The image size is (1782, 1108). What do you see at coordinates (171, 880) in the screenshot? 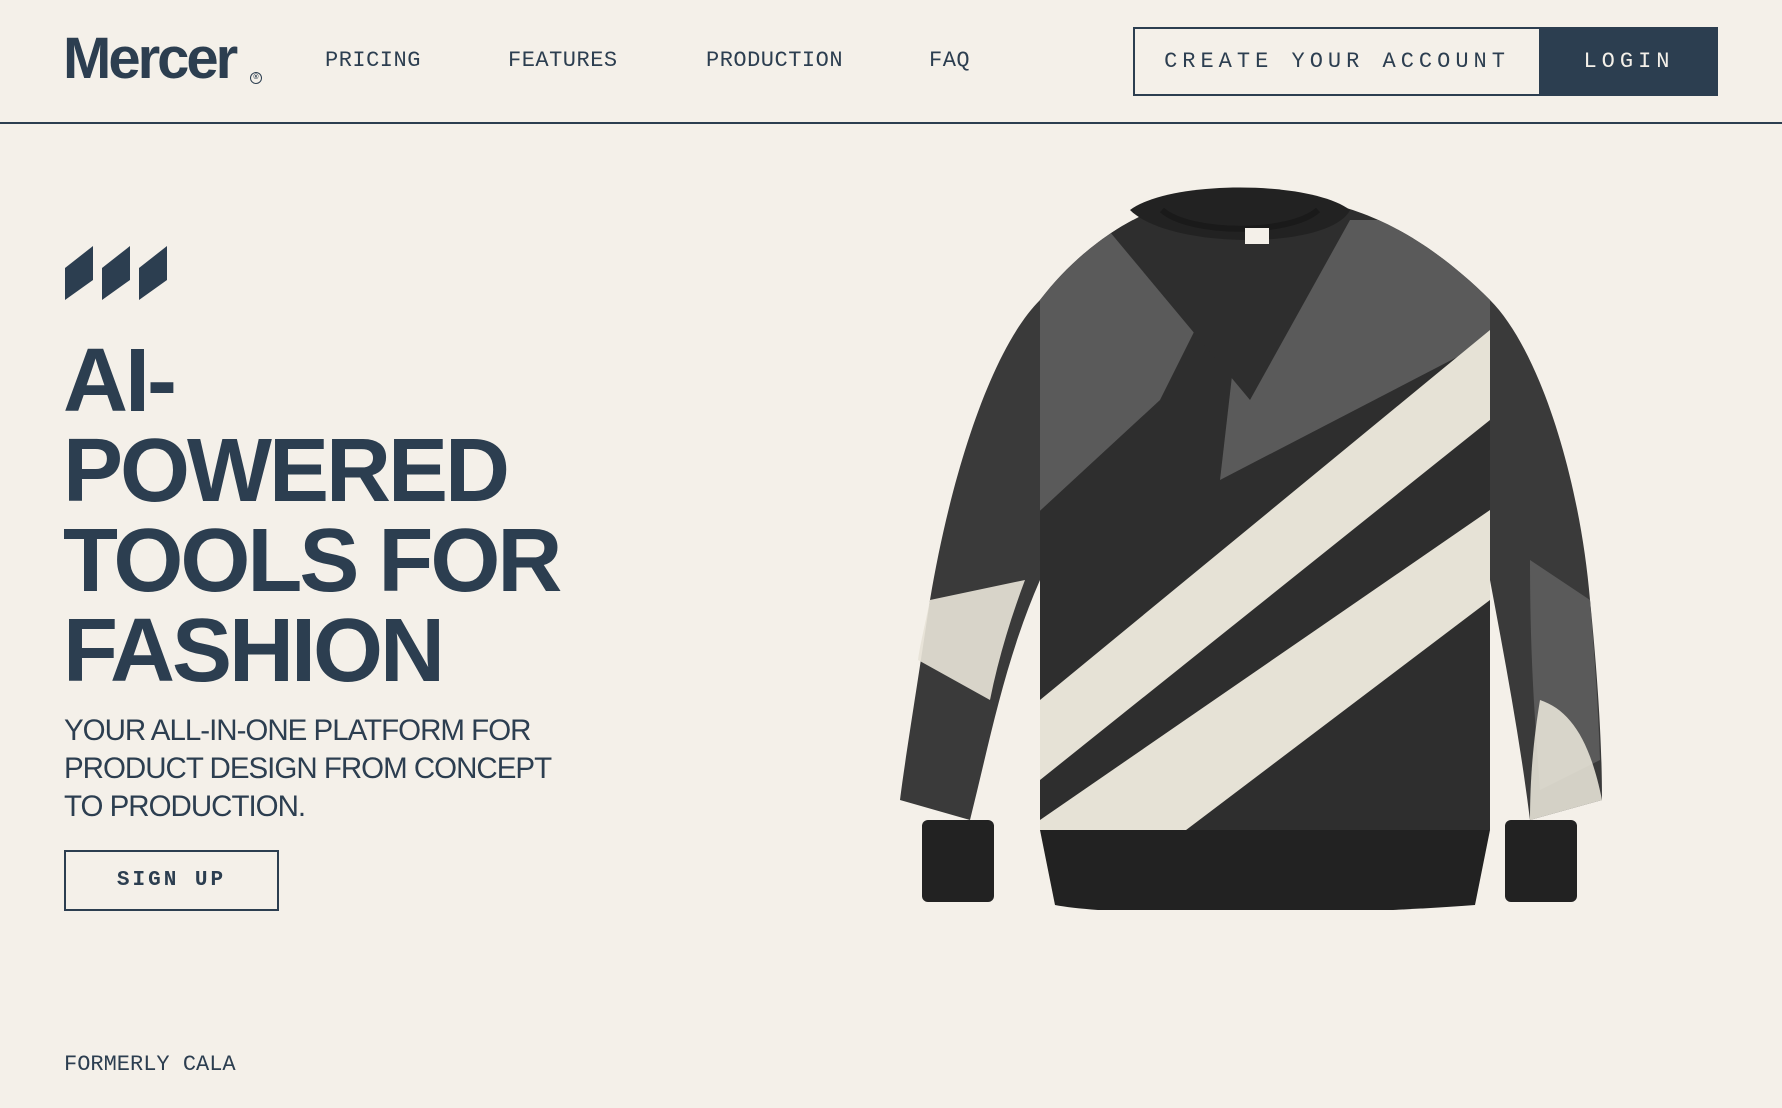
I see `signup-button: SIGN UP` at bounding box center [171, 880].